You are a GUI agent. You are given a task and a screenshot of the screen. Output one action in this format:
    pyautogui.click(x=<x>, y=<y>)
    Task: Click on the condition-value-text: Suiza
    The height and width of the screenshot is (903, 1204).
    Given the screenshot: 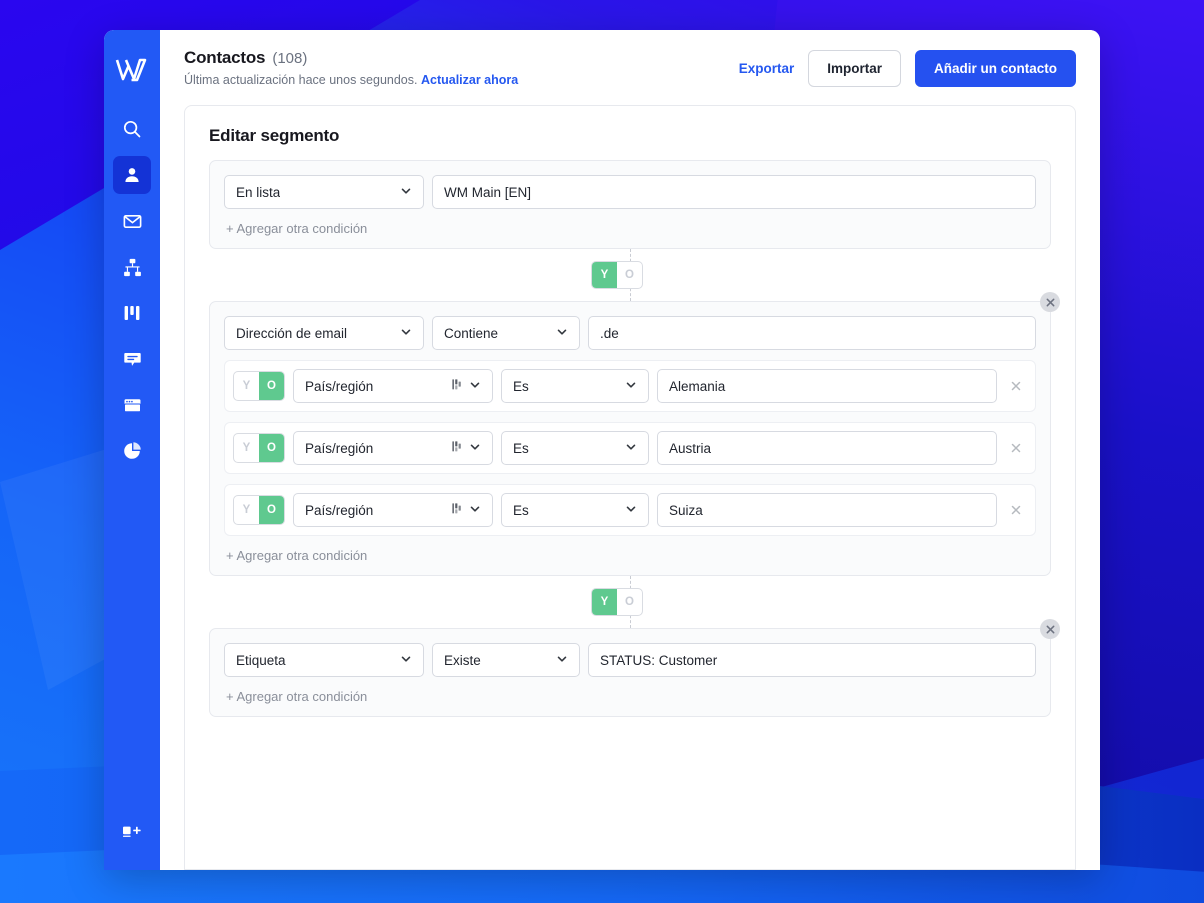 What is the action you would take?
    pyautogui.click(x=686, y=510)
    